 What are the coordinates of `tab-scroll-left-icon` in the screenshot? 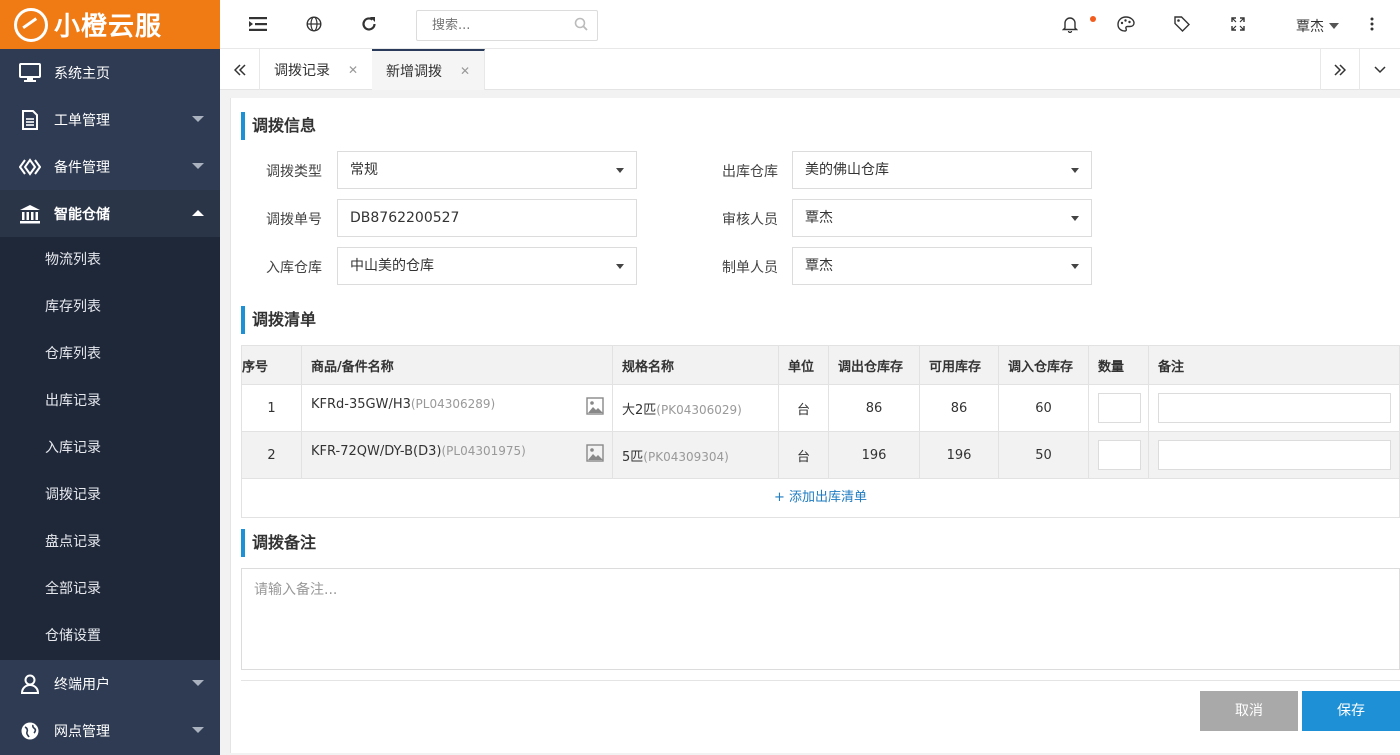 It's located at (240, 69).